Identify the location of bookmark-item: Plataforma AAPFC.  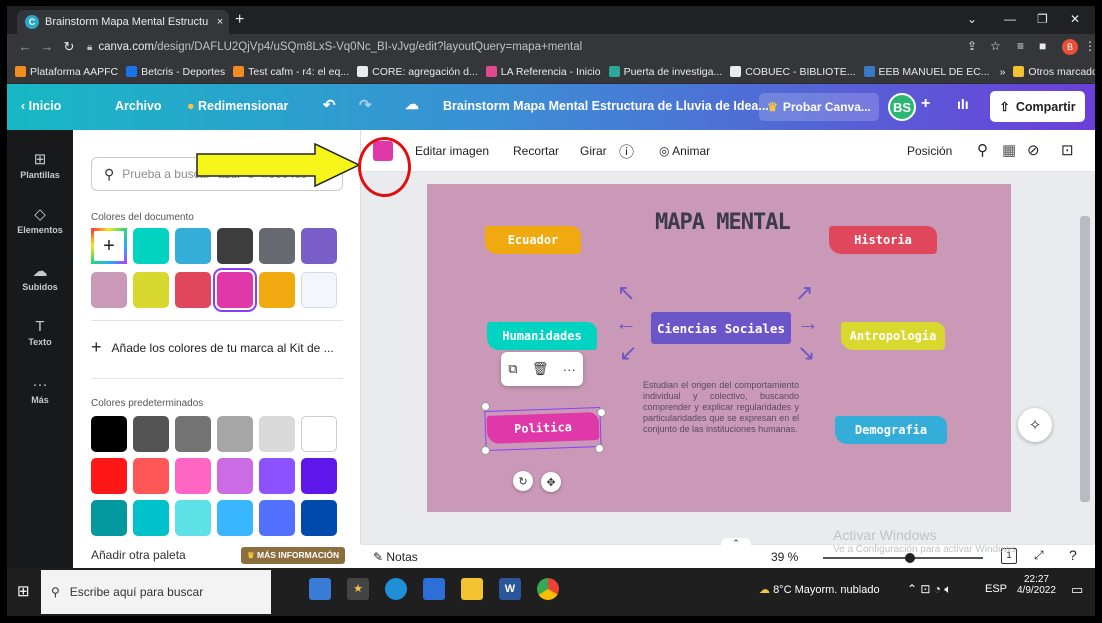
(66, 72).